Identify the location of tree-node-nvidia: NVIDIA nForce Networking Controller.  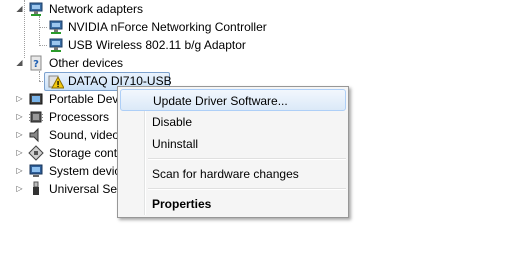
(150, 27).